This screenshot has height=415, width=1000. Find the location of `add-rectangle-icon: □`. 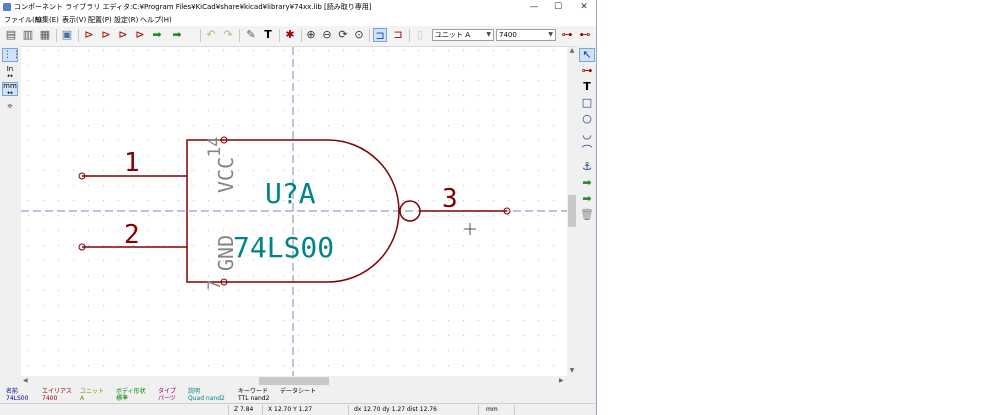

add-rectangle-icon: □ is located at coordinates (587, 103).